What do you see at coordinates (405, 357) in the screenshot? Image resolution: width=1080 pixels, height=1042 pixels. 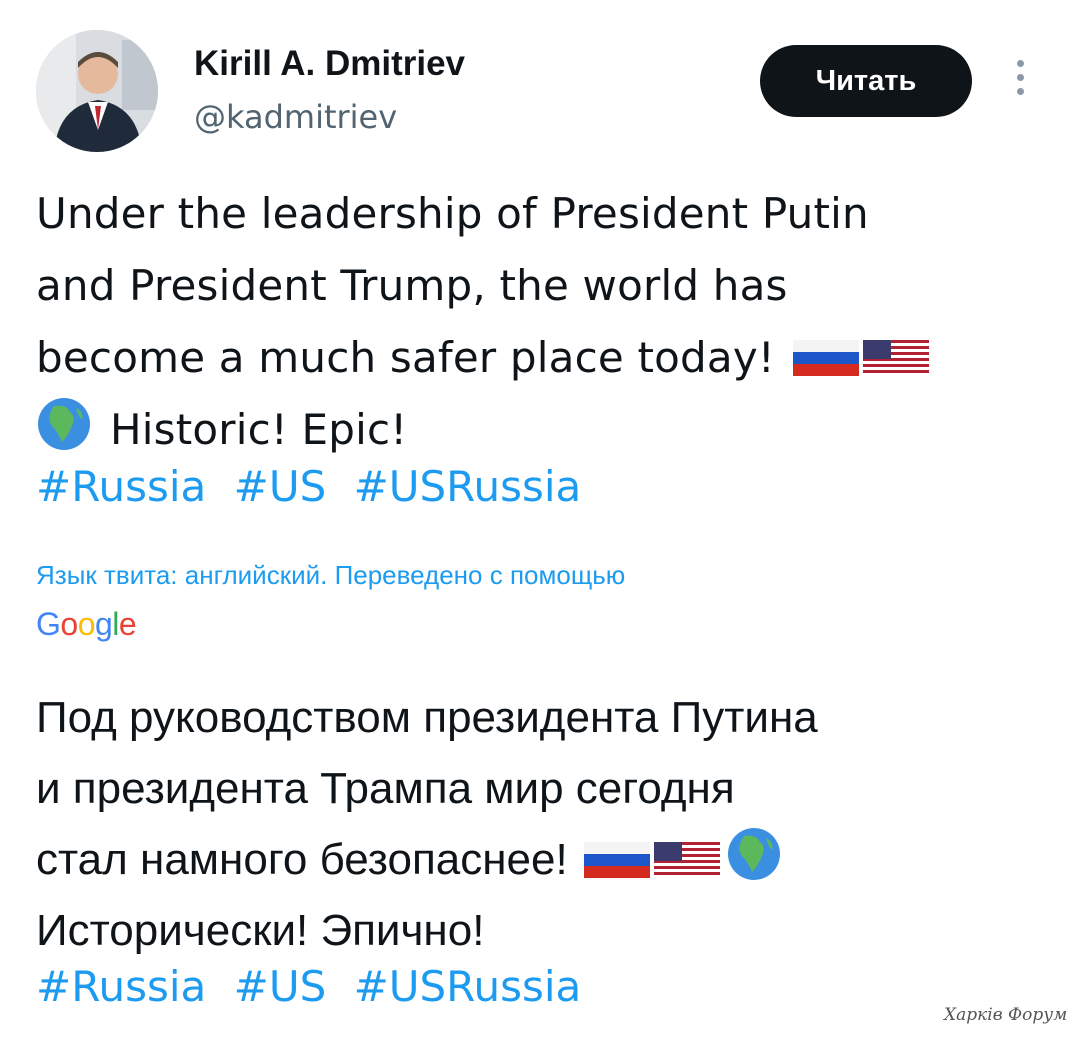 I see `tweet-line: become a much safer place today!` at bounding box center [405, 357].